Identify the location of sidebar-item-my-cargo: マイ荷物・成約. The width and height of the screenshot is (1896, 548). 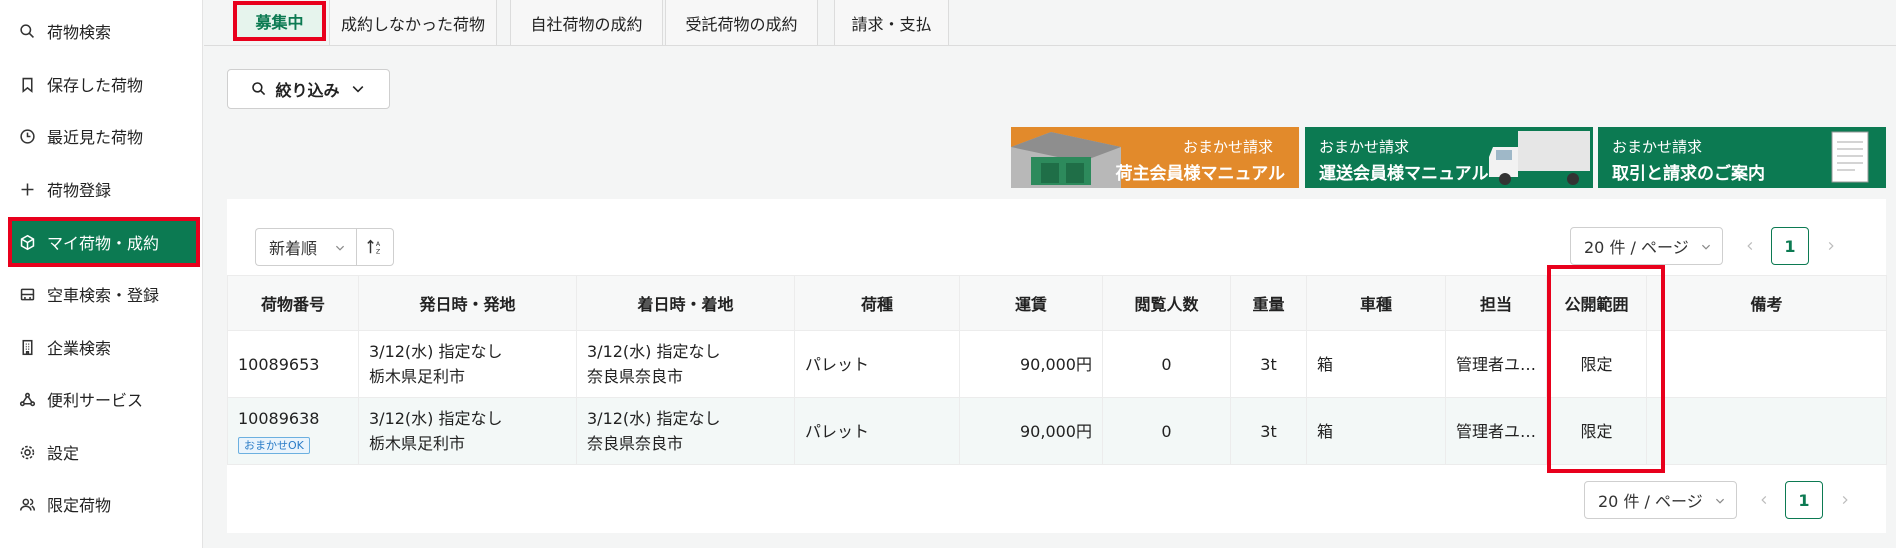
(104, 242).